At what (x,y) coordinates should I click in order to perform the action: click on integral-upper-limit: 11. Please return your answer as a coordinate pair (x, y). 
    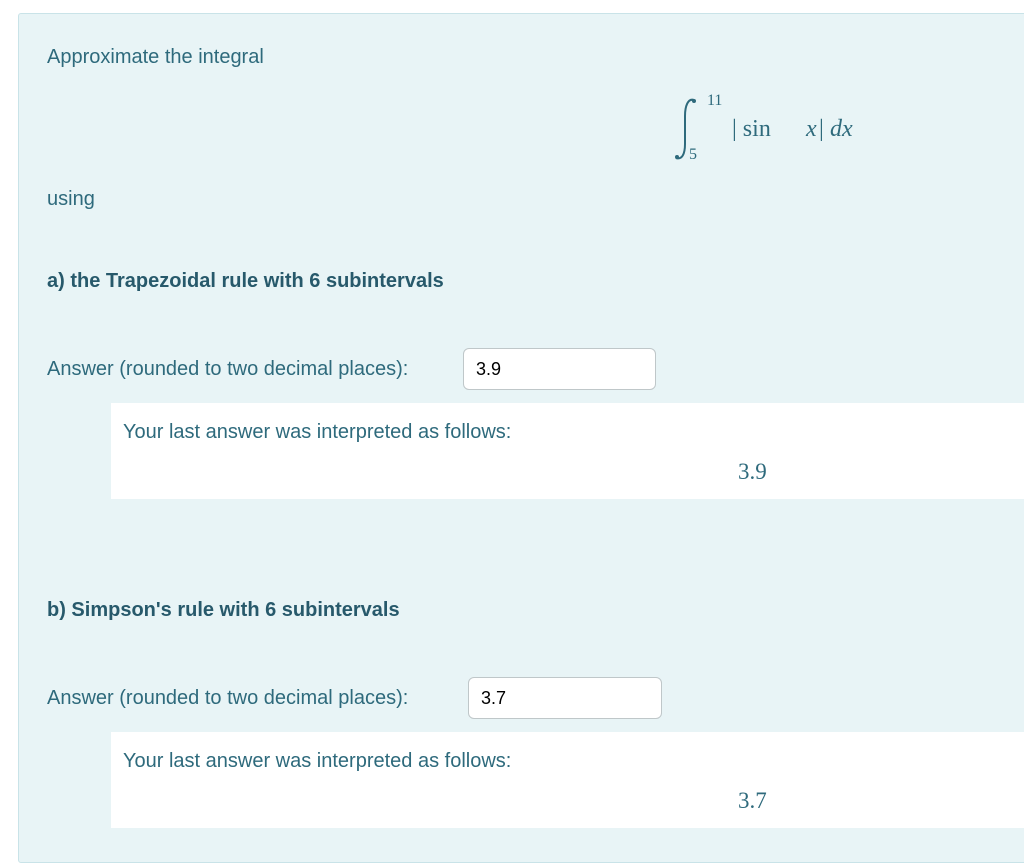
    Looking at the image, I should click on (715, 100).